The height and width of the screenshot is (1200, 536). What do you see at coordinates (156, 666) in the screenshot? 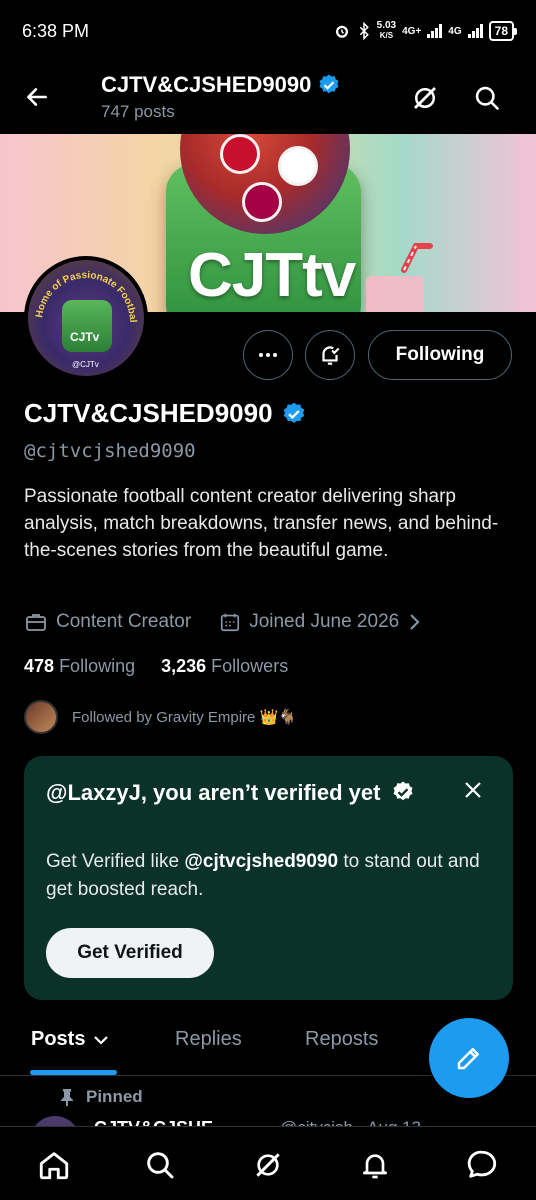
I see `profile-stats: 478 Following 3,236 Followers` at bounding box center [156, 666].